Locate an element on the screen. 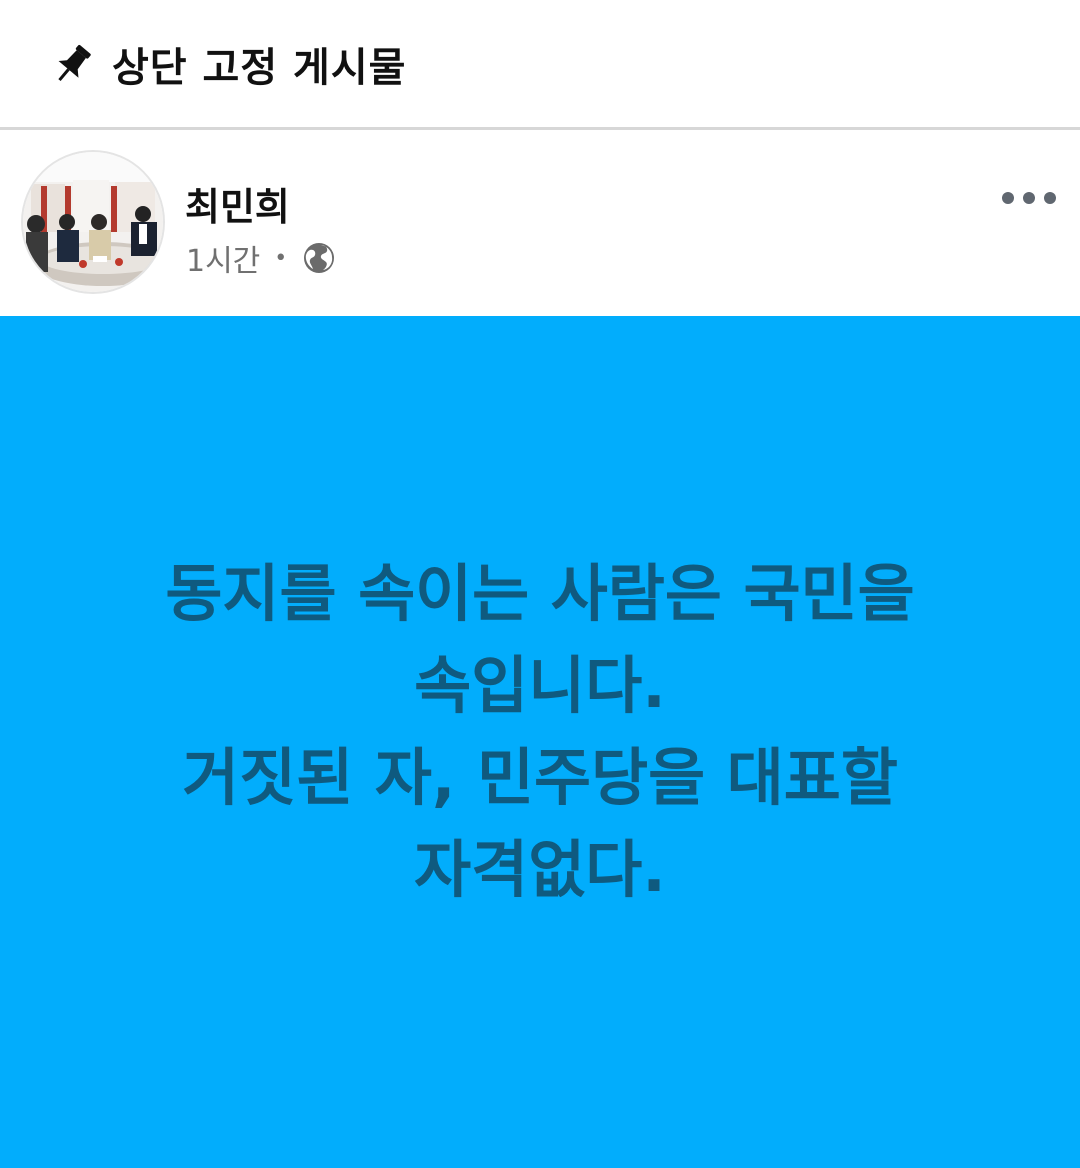  post-text-line: 자격없다. is located at coordinates (540, 869).